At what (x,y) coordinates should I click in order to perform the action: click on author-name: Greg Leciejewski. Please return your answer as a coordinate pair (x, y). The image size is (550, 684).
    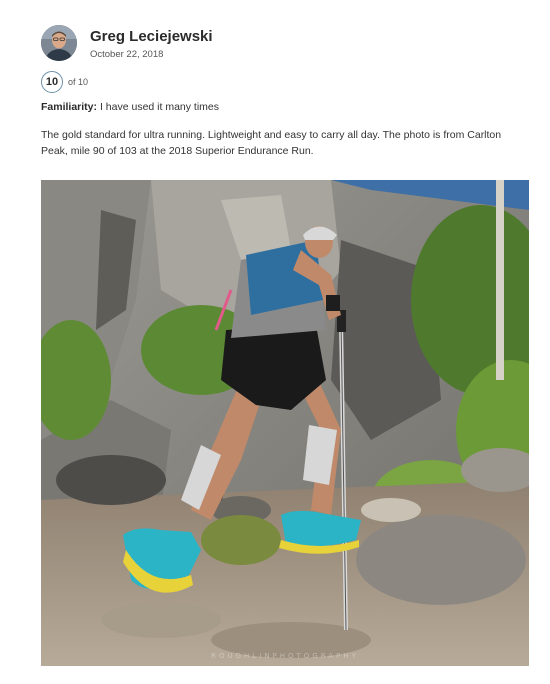
    Looking at the image, I should click on (151, 36).